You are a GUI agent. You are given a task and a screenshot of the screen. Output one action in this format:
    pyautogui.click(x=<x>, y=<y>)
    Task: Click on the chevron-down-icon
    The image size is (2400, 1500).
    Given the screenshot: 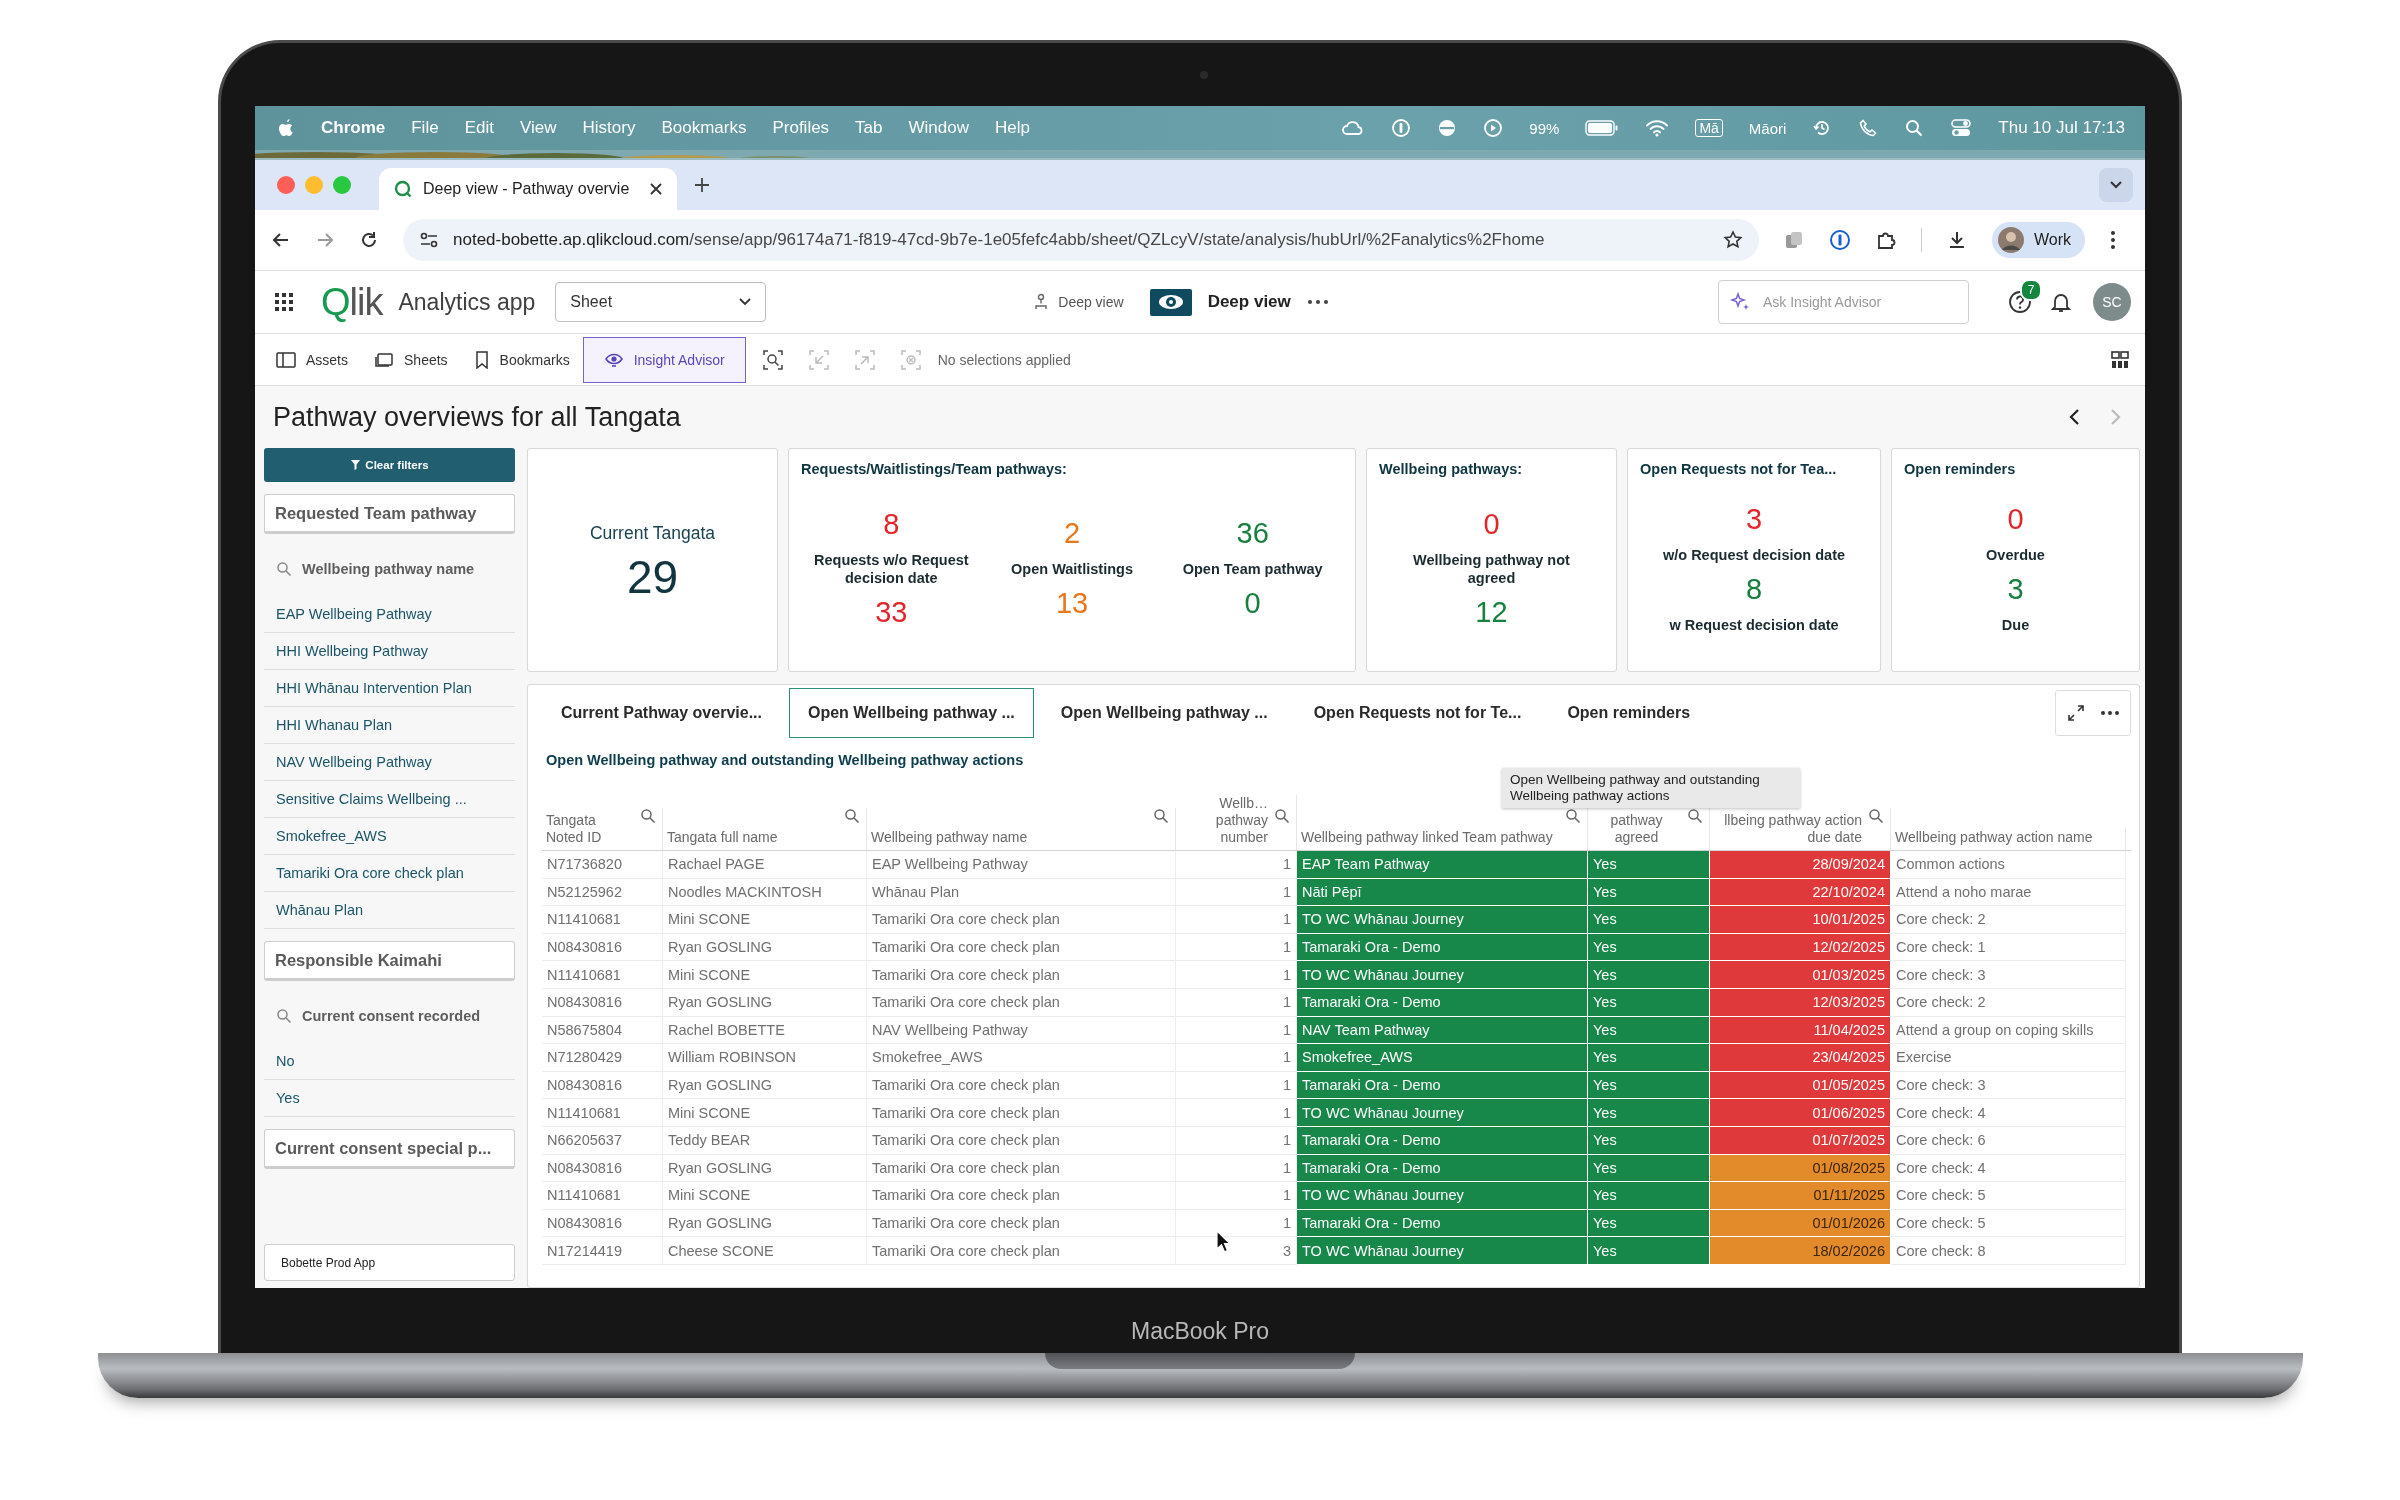 What is the action you would take?
    pyautogui.click(x=745, y=302)
    